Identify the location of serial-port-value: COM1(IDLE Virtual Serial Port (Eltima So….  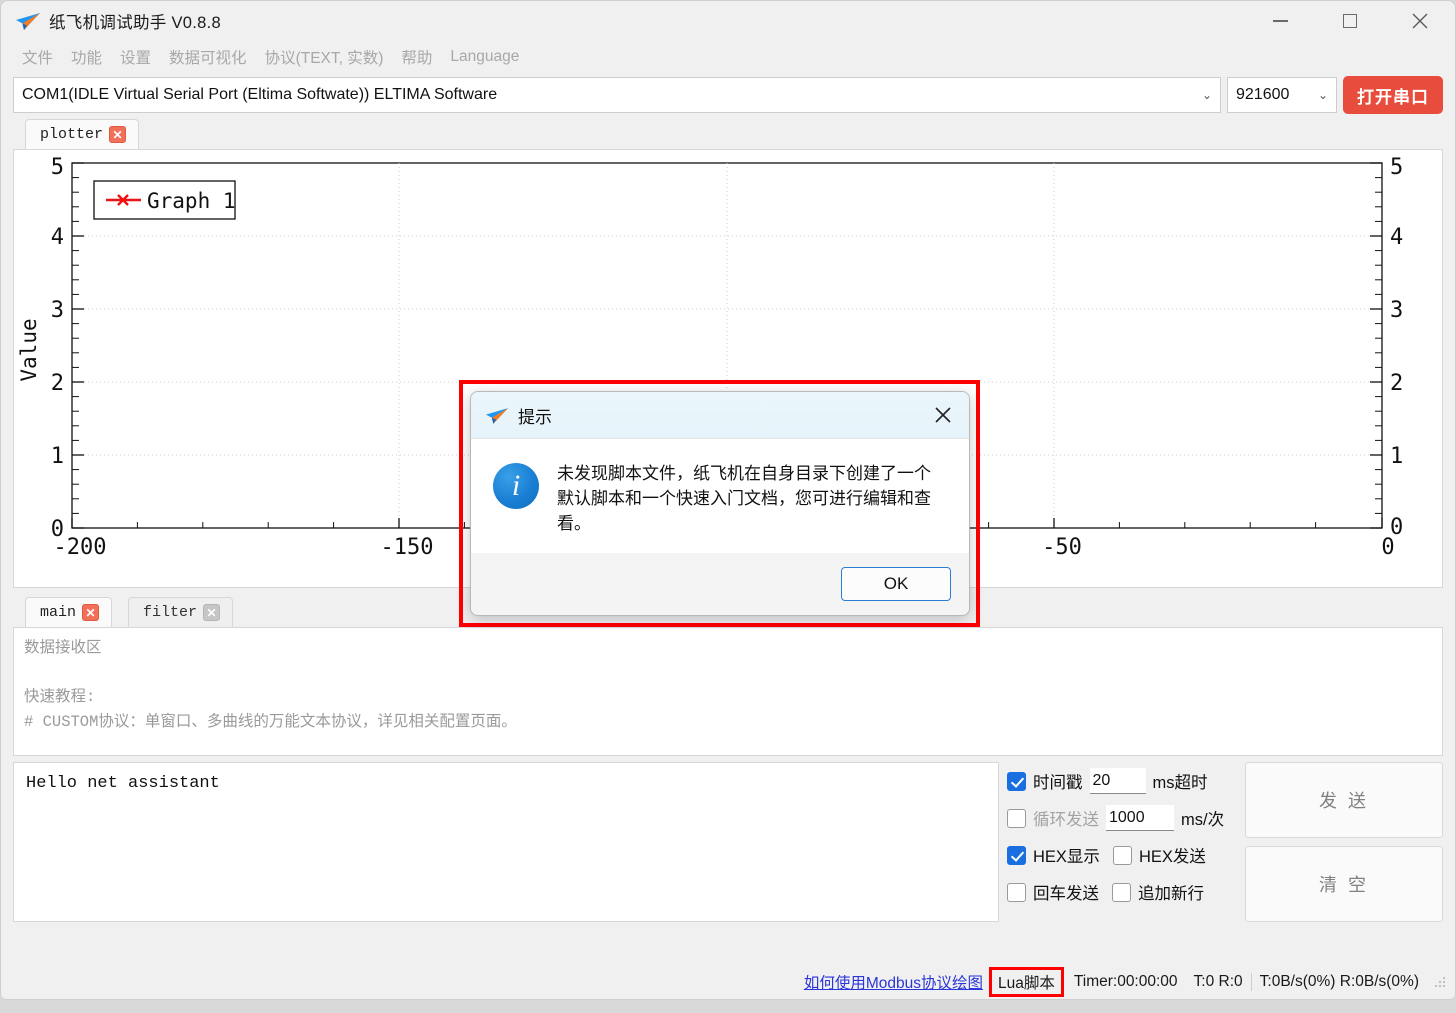
(260, 94).